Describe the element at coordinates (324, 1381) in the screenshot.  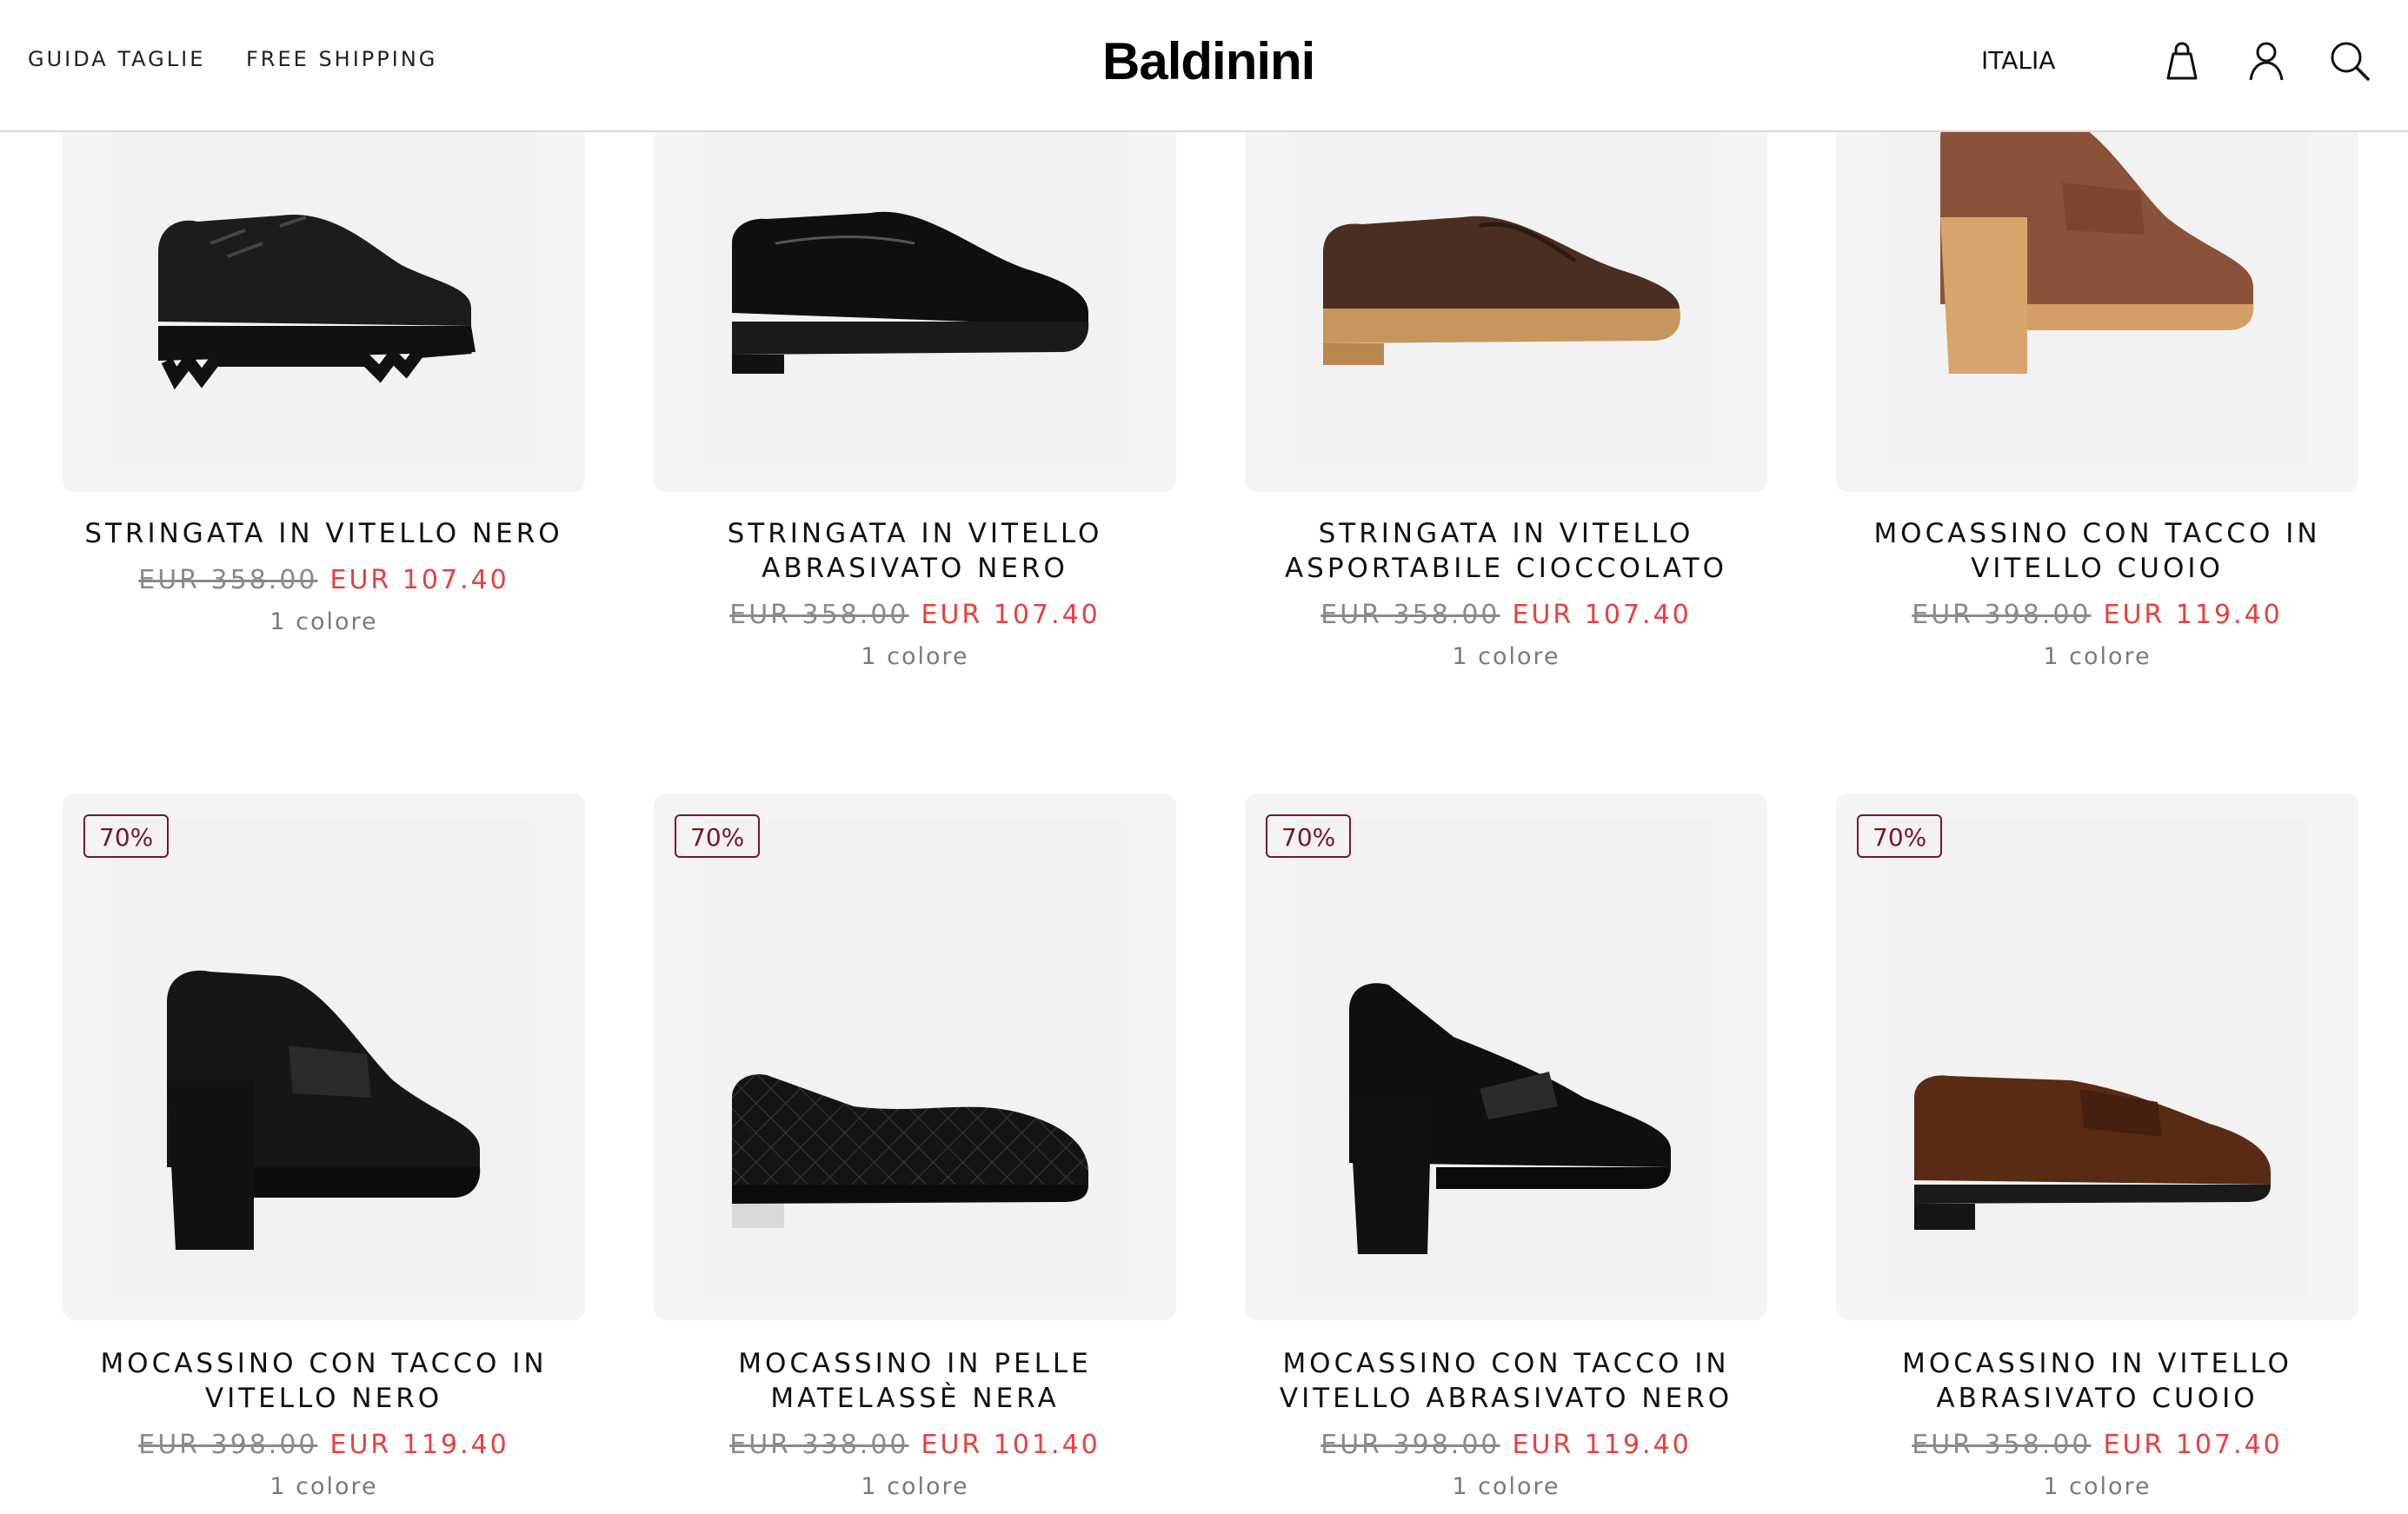
I see `product-name: MOCASSINO CON TACCO IN VITELLO NERO` at that location.